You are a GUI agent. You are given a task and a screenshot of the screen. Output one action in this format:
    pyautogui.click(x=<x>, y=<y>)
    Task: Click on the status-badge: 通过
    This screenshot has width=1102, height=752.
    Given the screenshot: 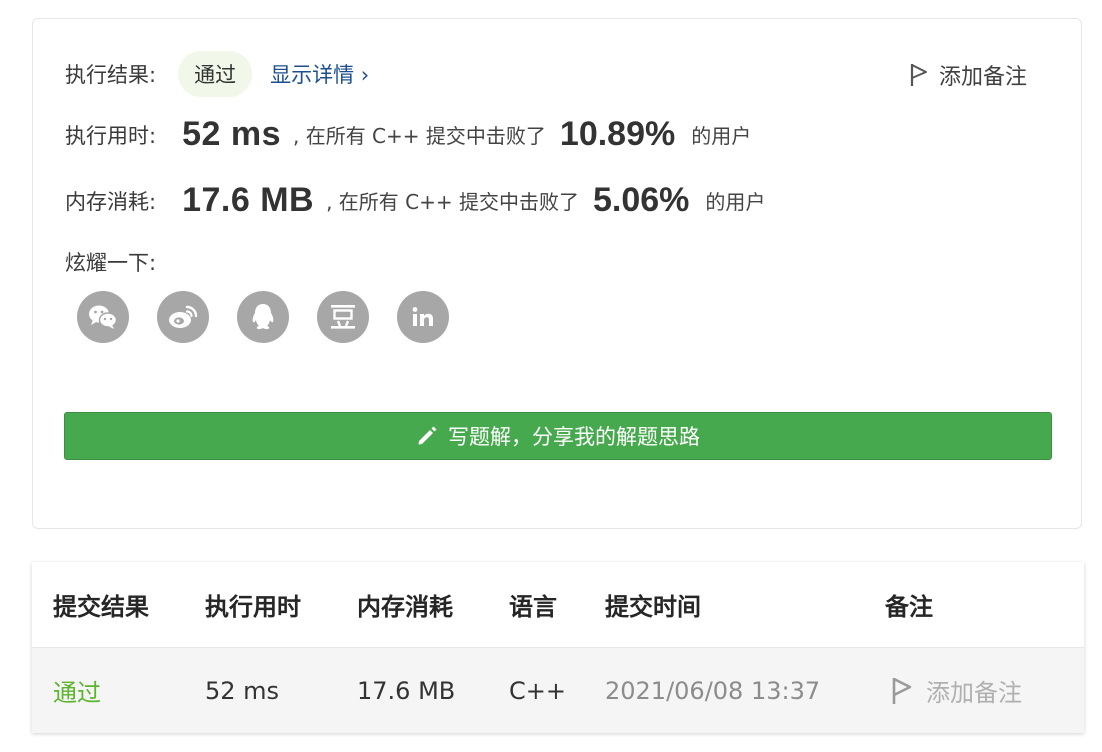 What is the action you would take?
    pyautogui.click(x=215, y=74)
    